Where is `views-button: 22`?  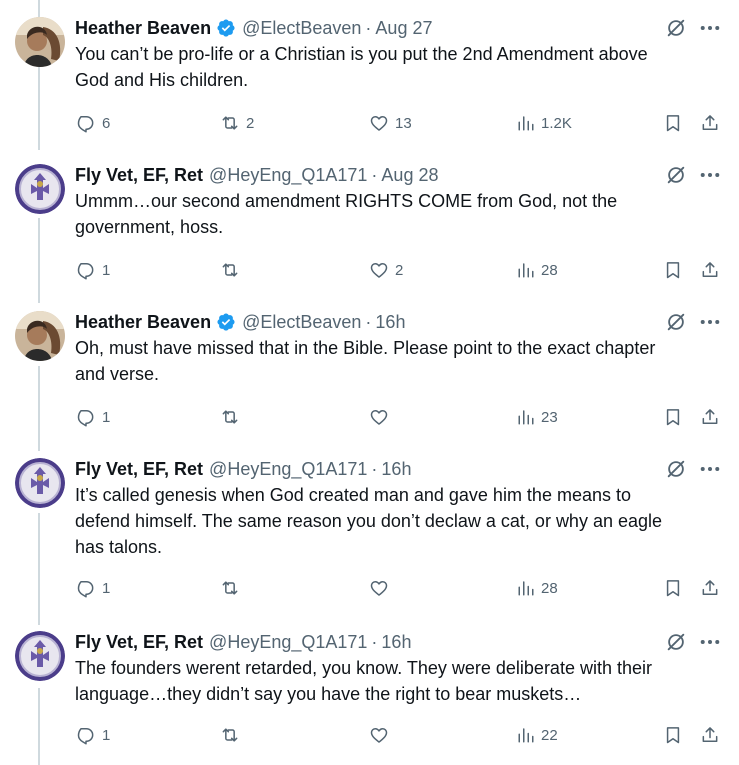 views-button: 22 is located at coordinates (537, 735).